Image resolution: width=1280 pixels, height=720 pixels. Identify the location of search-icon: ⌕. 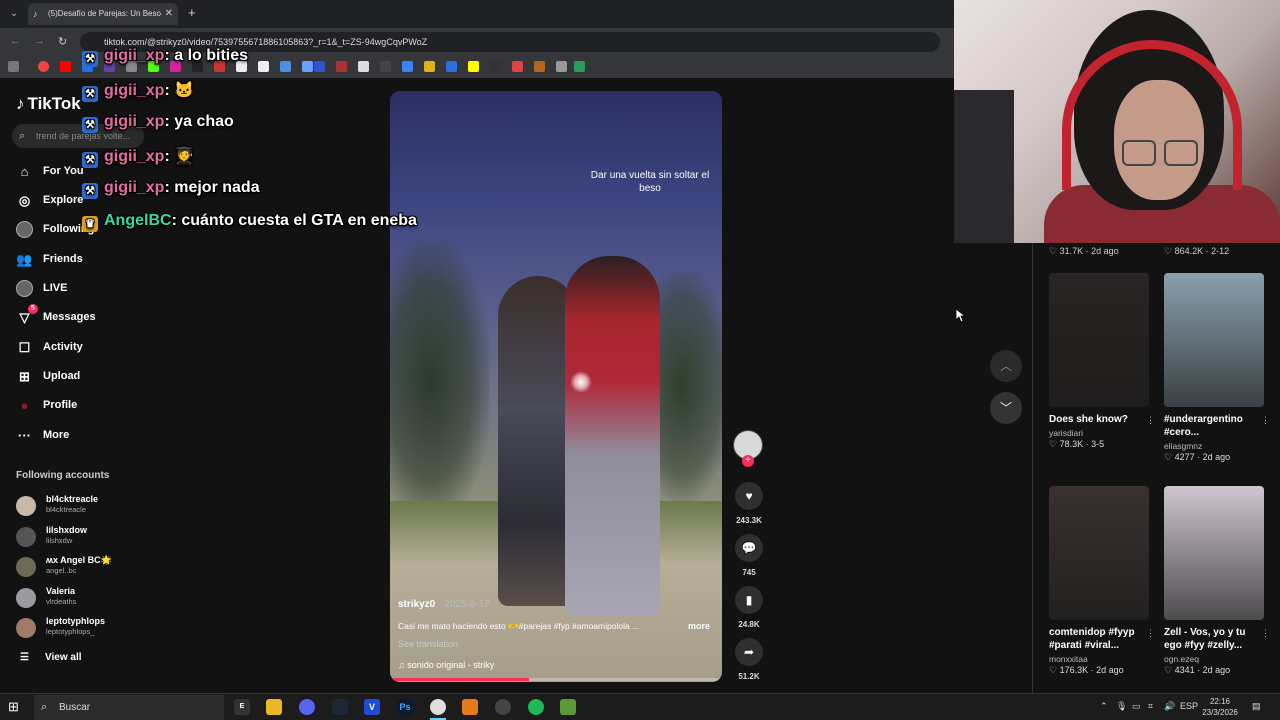
(22, 136).